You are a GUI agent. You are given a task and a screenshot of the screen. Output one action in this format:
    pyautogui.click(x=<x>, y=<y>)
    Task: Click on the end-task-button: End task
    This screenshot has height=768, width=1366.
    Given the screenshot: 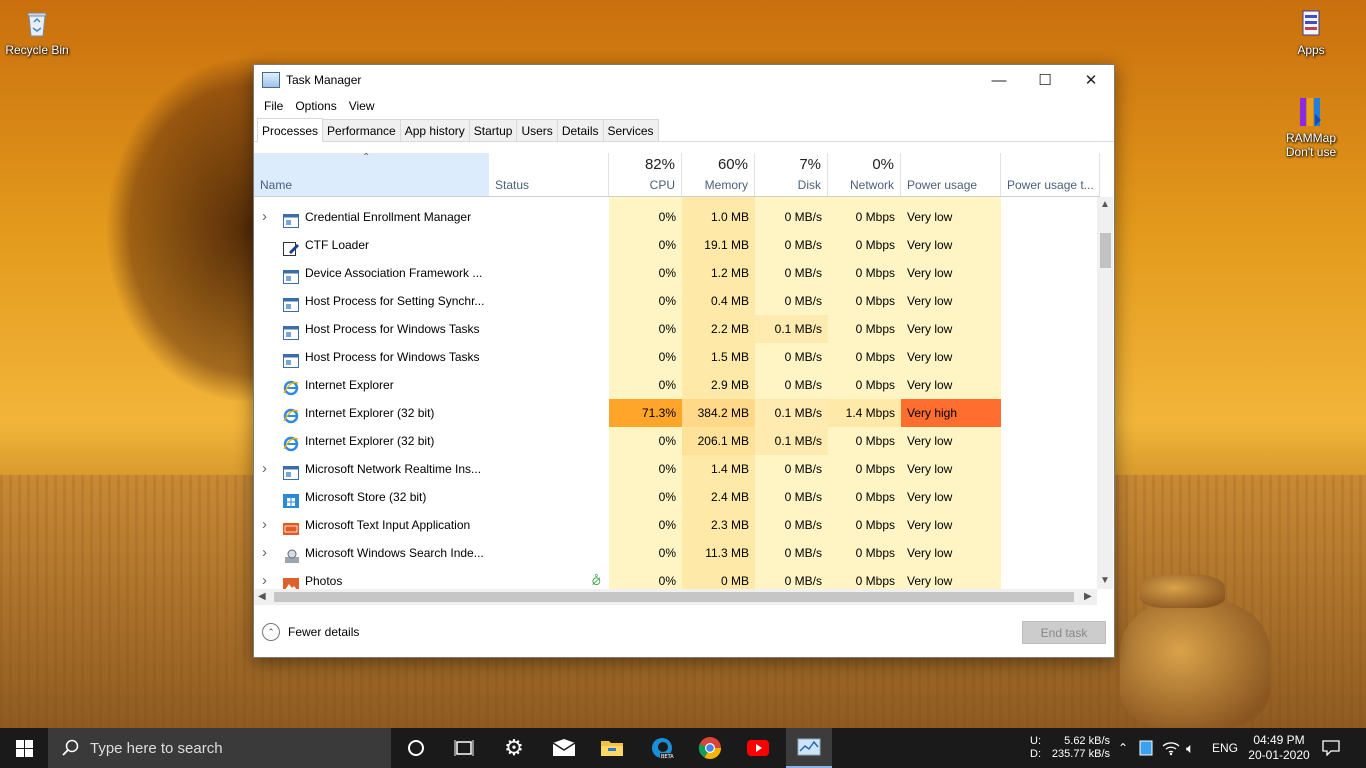 What is the action you would take?
    pyautogui.click(x=1064, y=632)
    